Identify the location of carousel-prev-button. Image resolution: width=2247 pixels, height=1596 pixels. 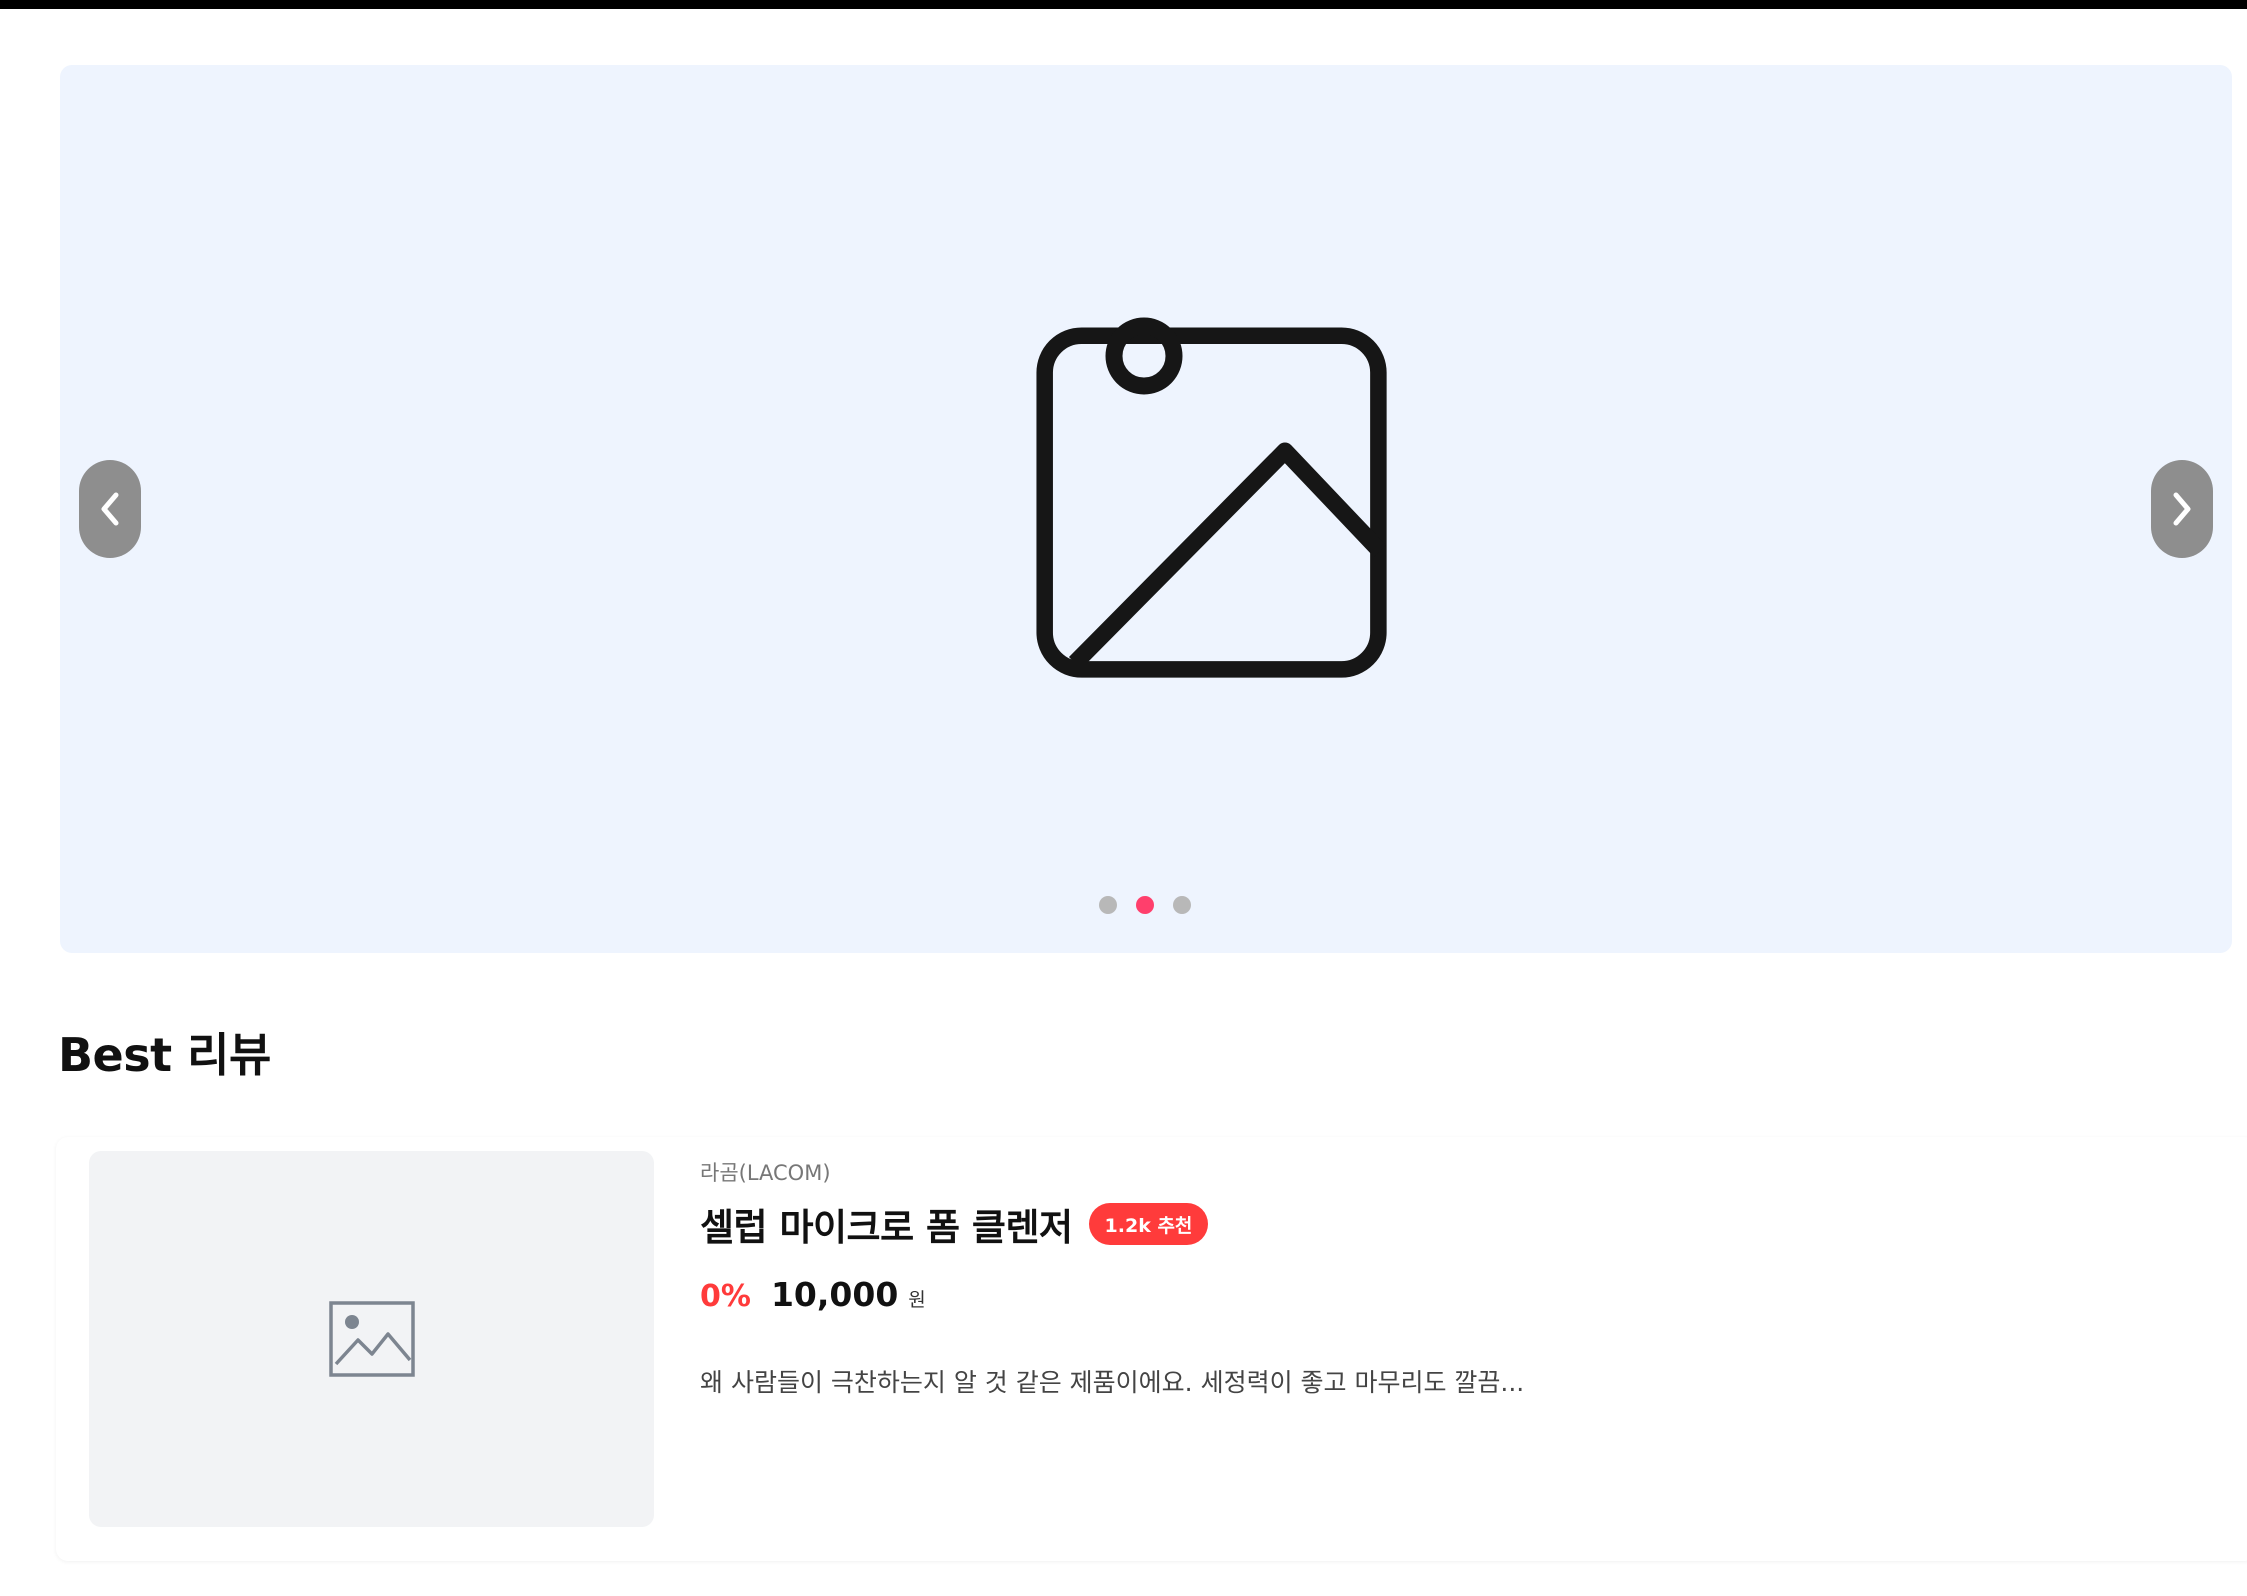
(110, 509).